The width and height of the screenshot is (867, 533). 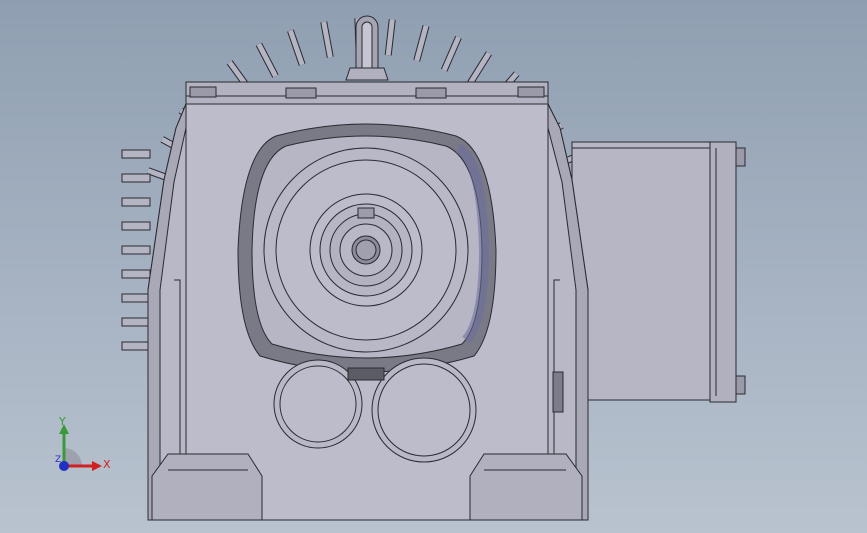 What do you see at coordinates (658, 272) in the screenshot?
I see `motor-adapter` at bounding box center [658, 272].